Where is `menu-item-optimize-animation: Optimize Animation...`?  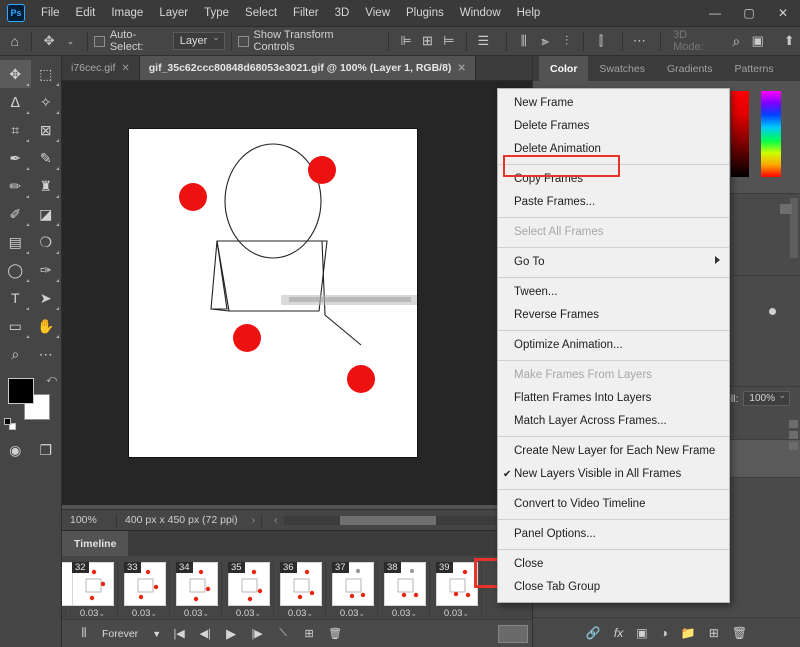 menu-item-optimize-animation: Optimize Animation... is located at coordinates (613, 345).